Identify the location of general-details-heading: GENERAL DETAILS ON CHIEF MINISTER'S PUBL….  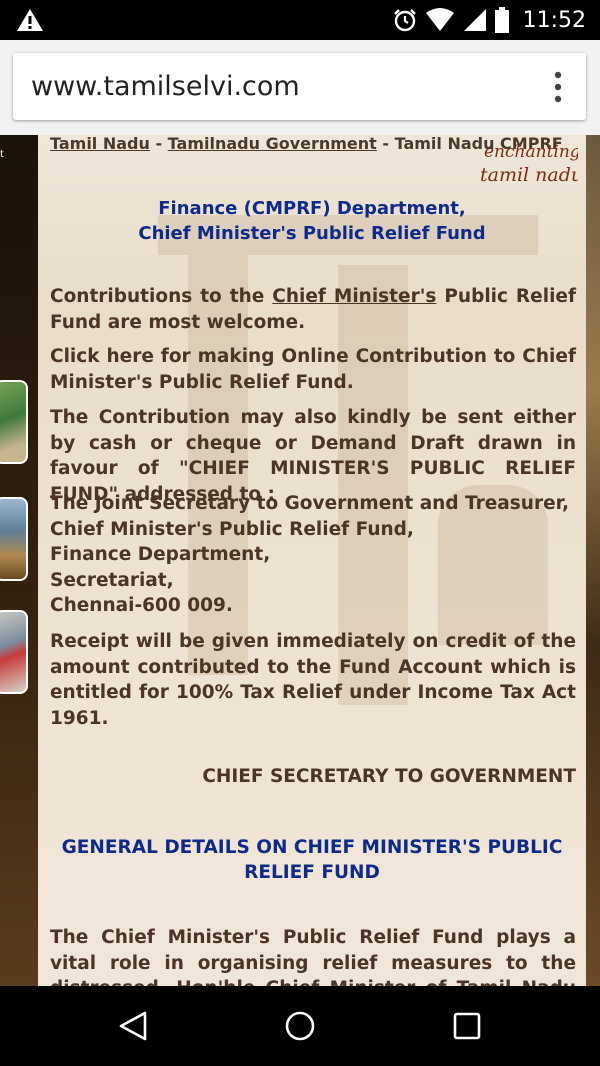
(312, 860).